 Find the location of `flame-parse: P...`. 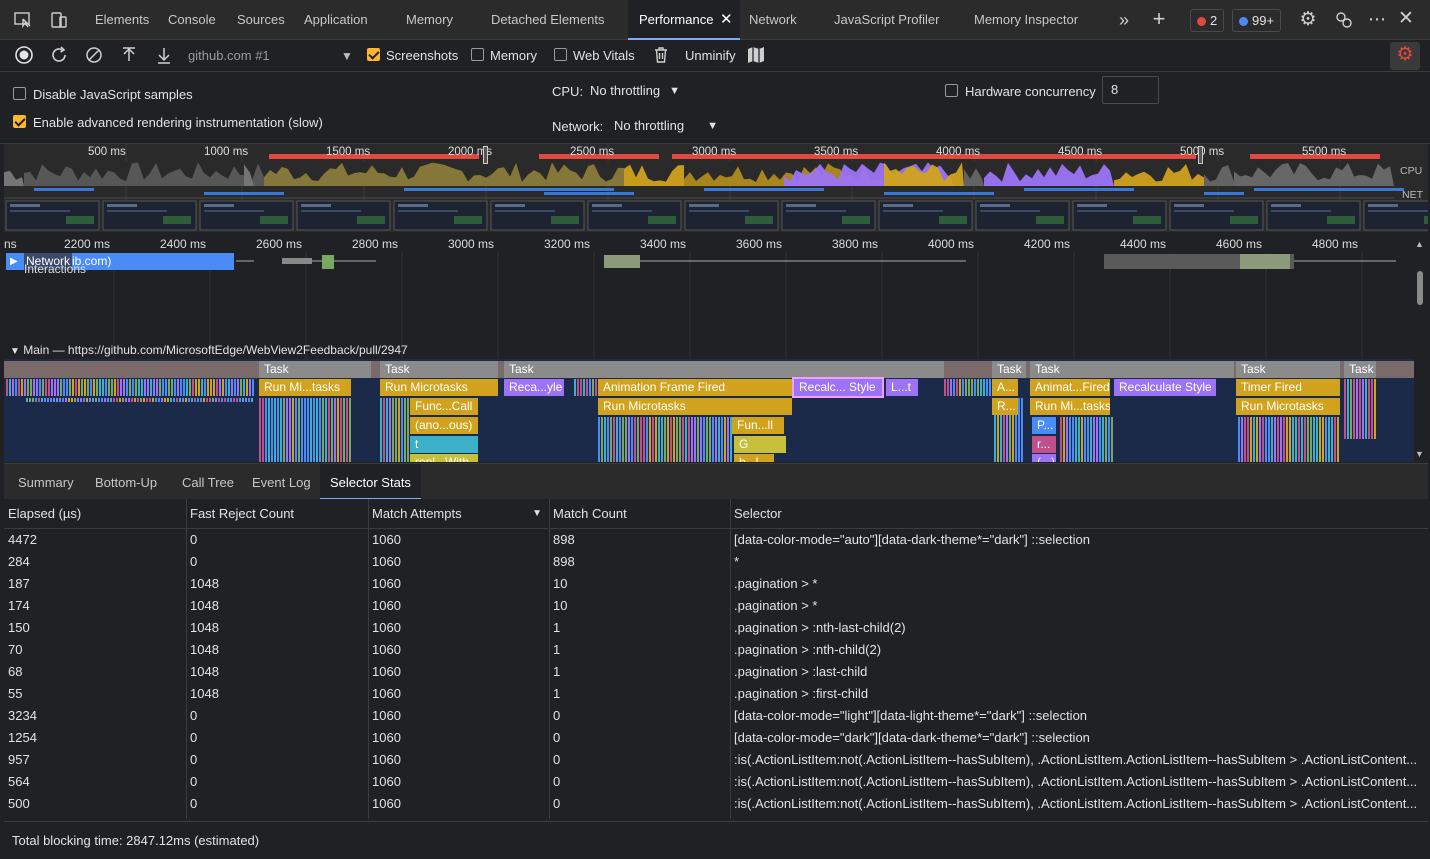

flame-parse: P... is located at coordinates (1044, 425).